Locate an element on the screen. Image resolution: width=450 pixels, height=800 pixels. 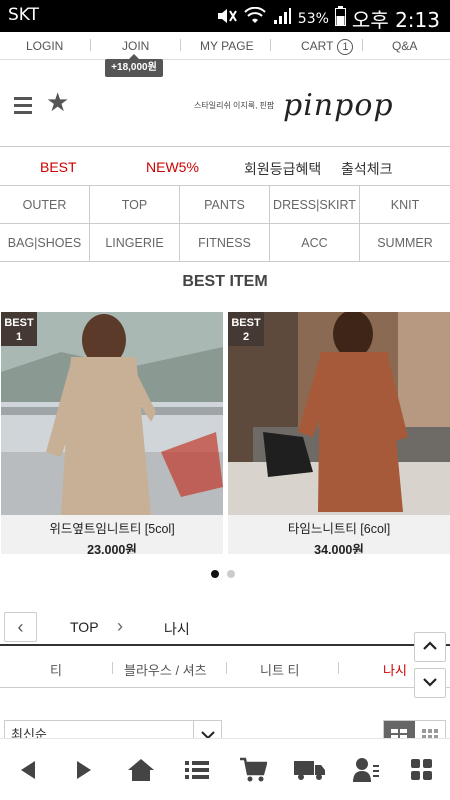
back-chevron-icon: ‹ is located at coordinates (20, 627).